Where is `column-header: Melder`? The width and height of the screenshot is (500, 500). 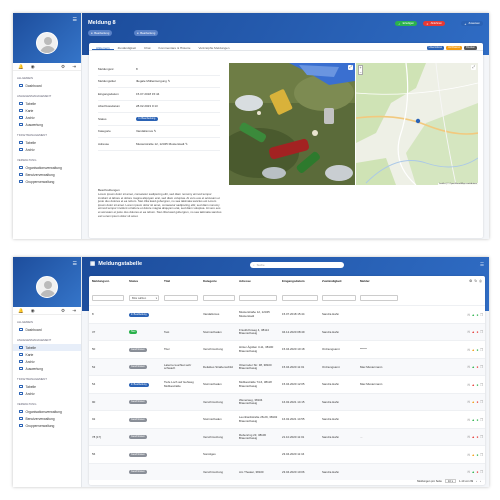 column-header: Melder is located at coordinates (365, 282).